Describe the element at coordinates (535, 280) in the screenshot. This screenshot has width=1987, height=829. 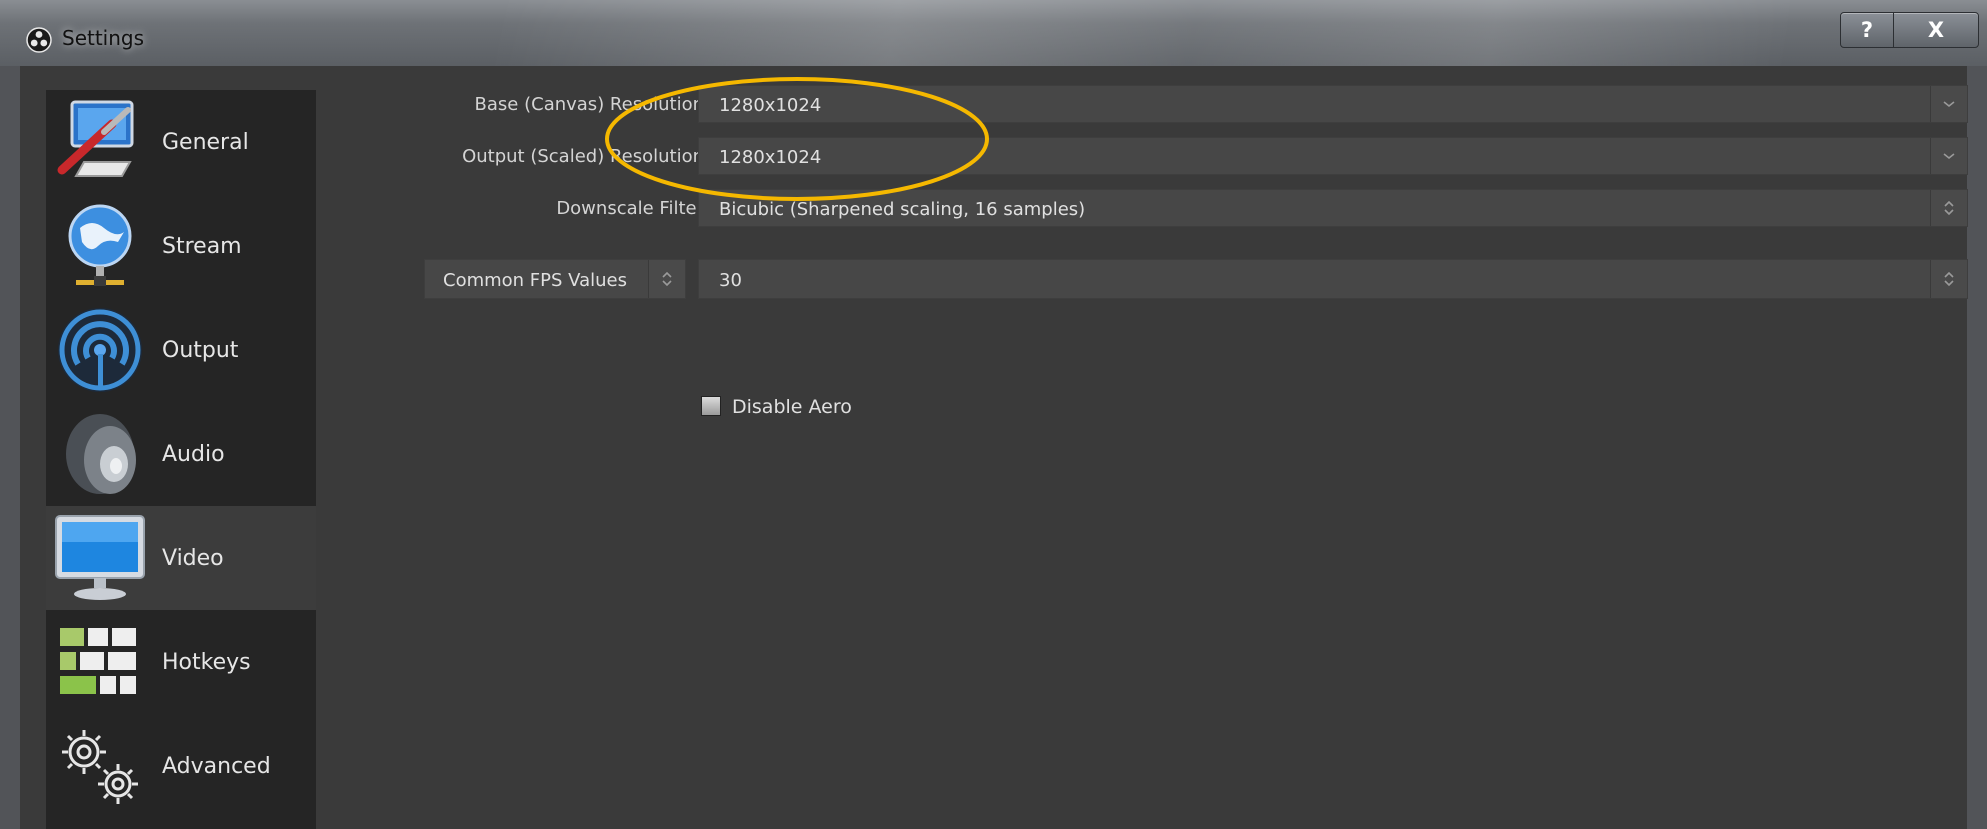
I see `fps-type-value: Common FPS Values` at that location.